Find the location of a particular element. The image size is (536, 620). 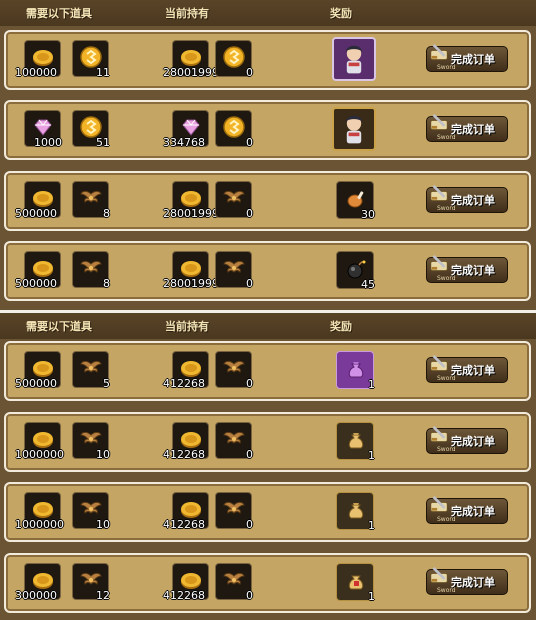

reward-count: 30 is located at coordinates (368, 214).